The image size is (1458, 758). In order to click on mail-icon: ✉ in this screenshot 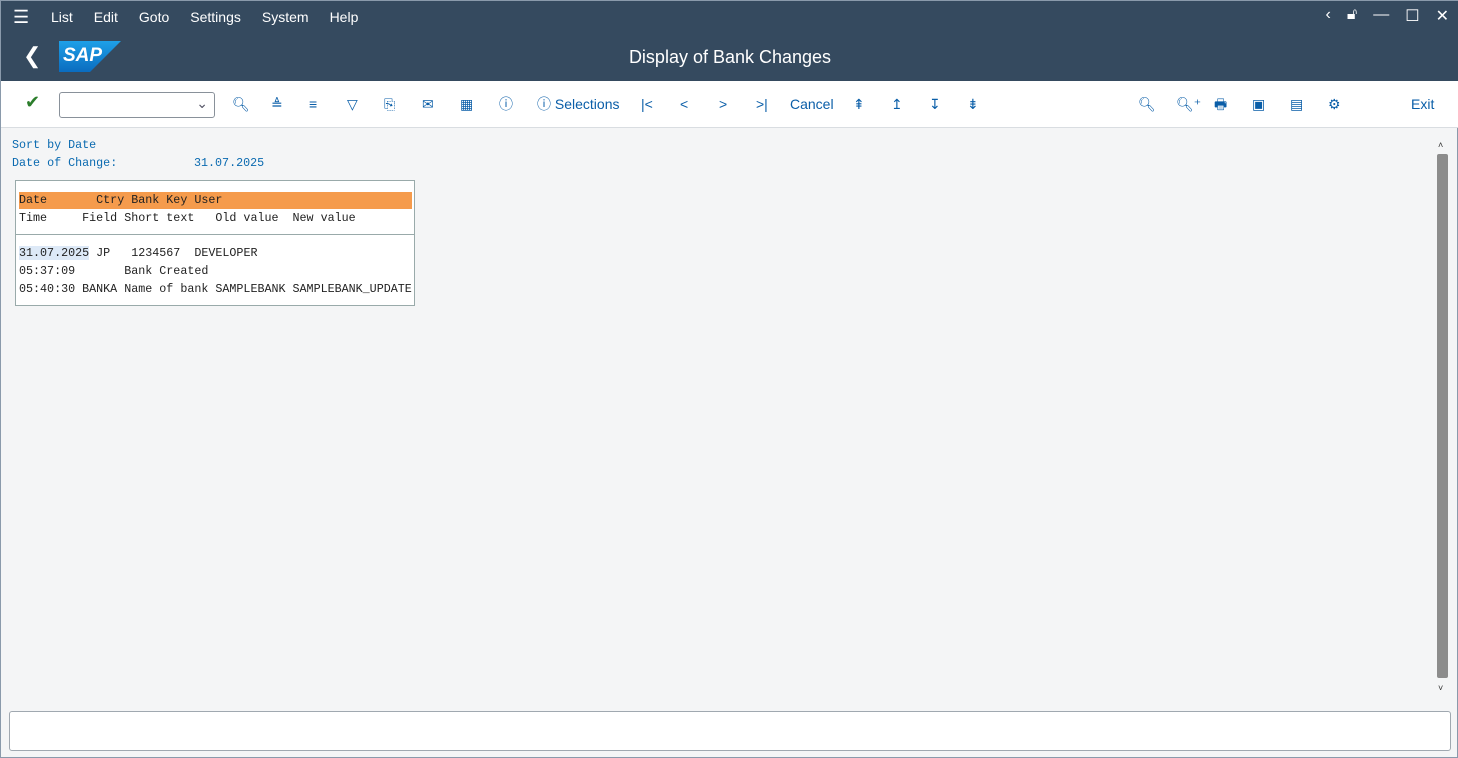, I will do `click(428, 104)`.